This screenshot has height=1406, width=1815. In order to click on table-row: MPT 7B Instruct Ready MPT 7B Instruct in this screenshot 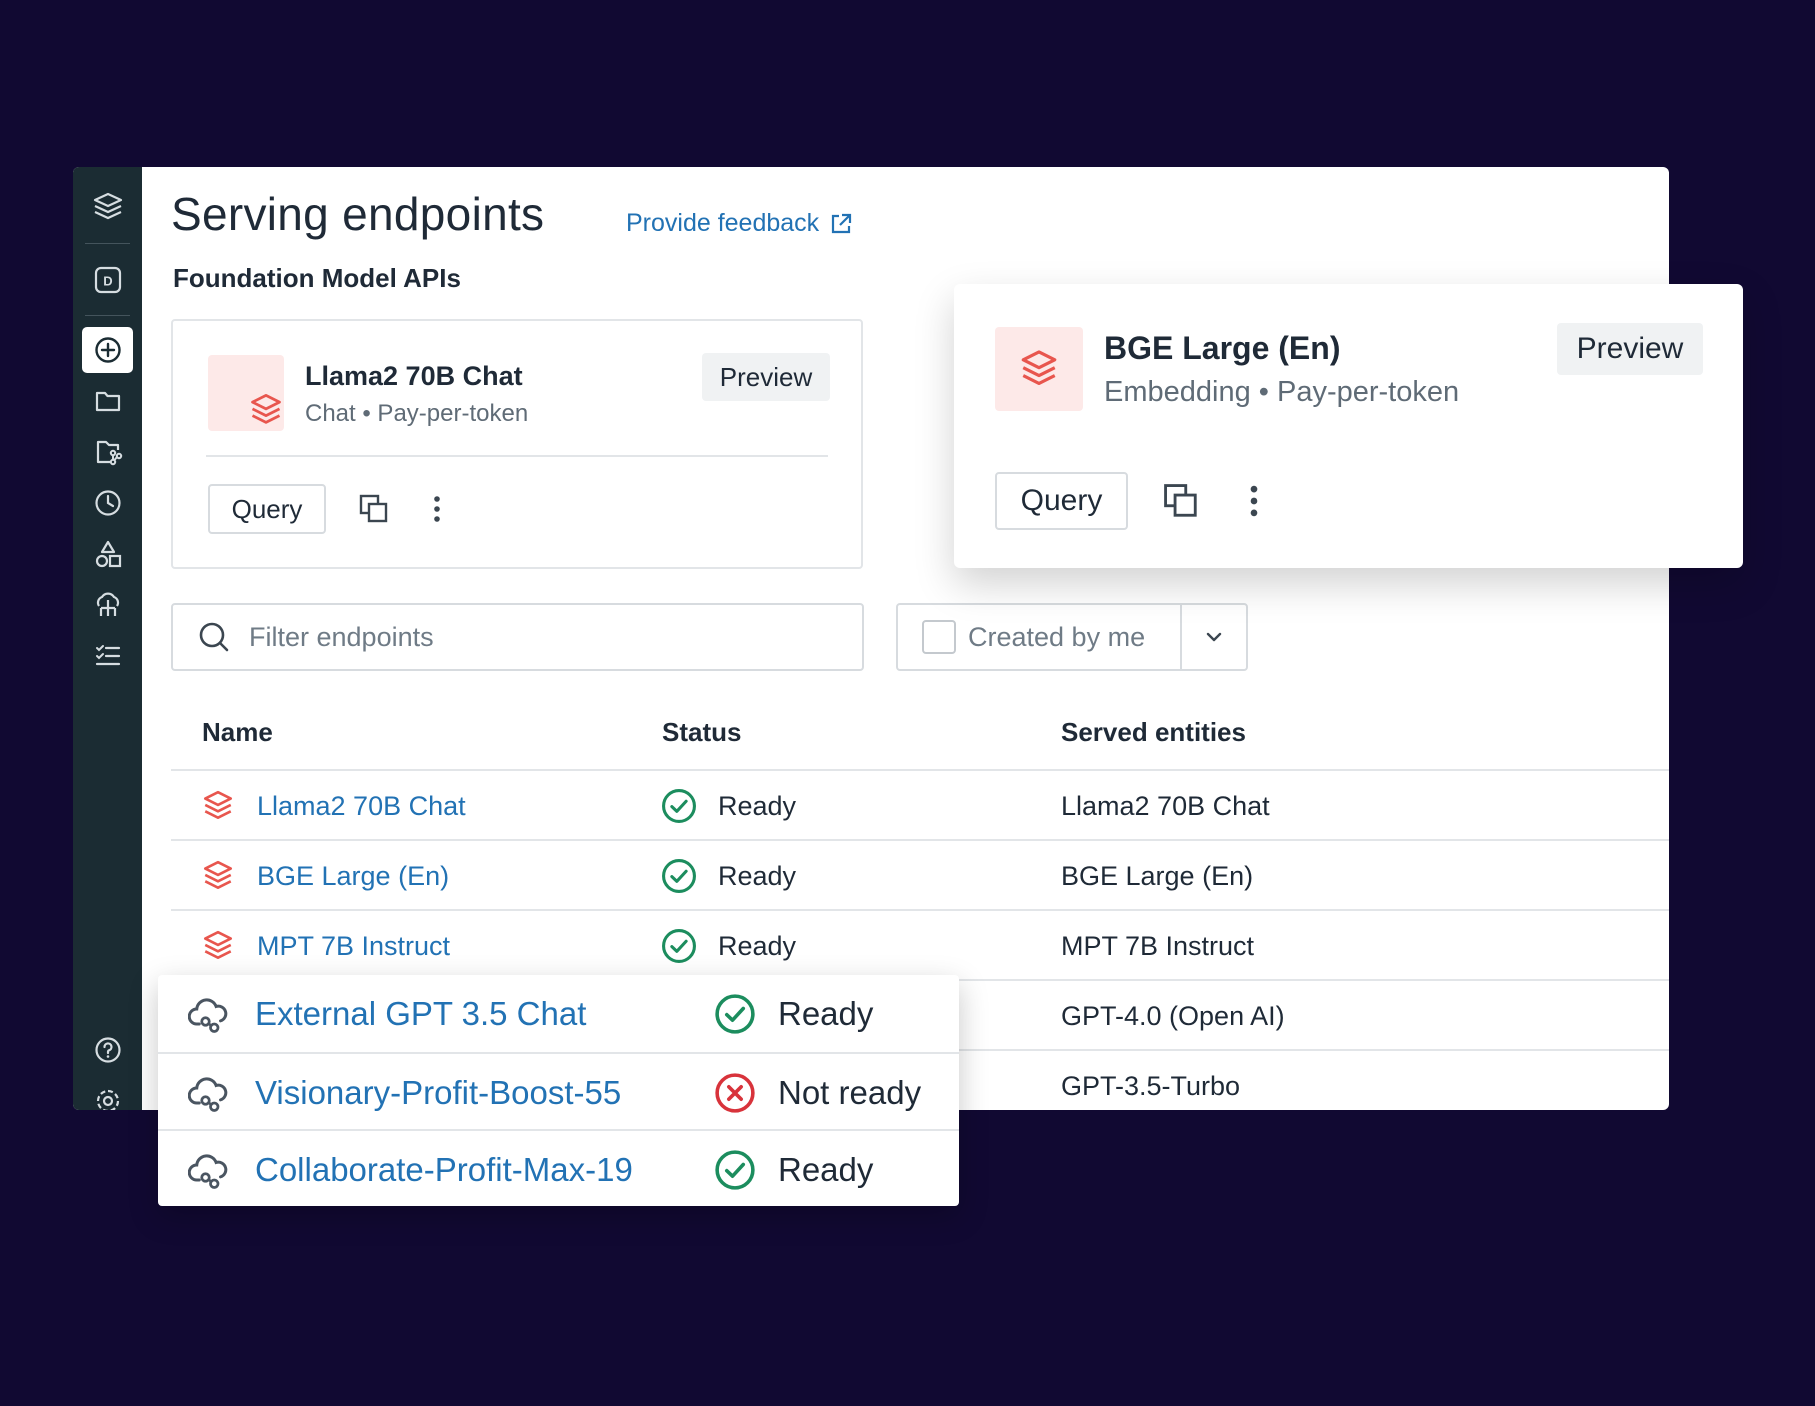, I will do `click(920, 944)`.